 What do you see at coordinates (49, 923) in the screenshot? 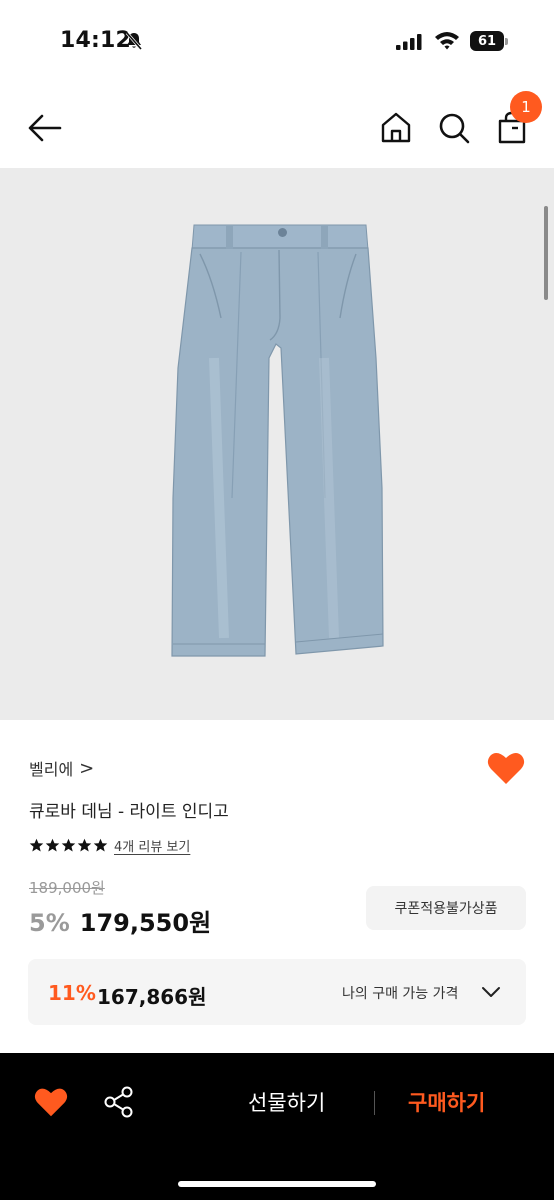
I see `discount-rate: 5%` at bounding box center [49, 923].